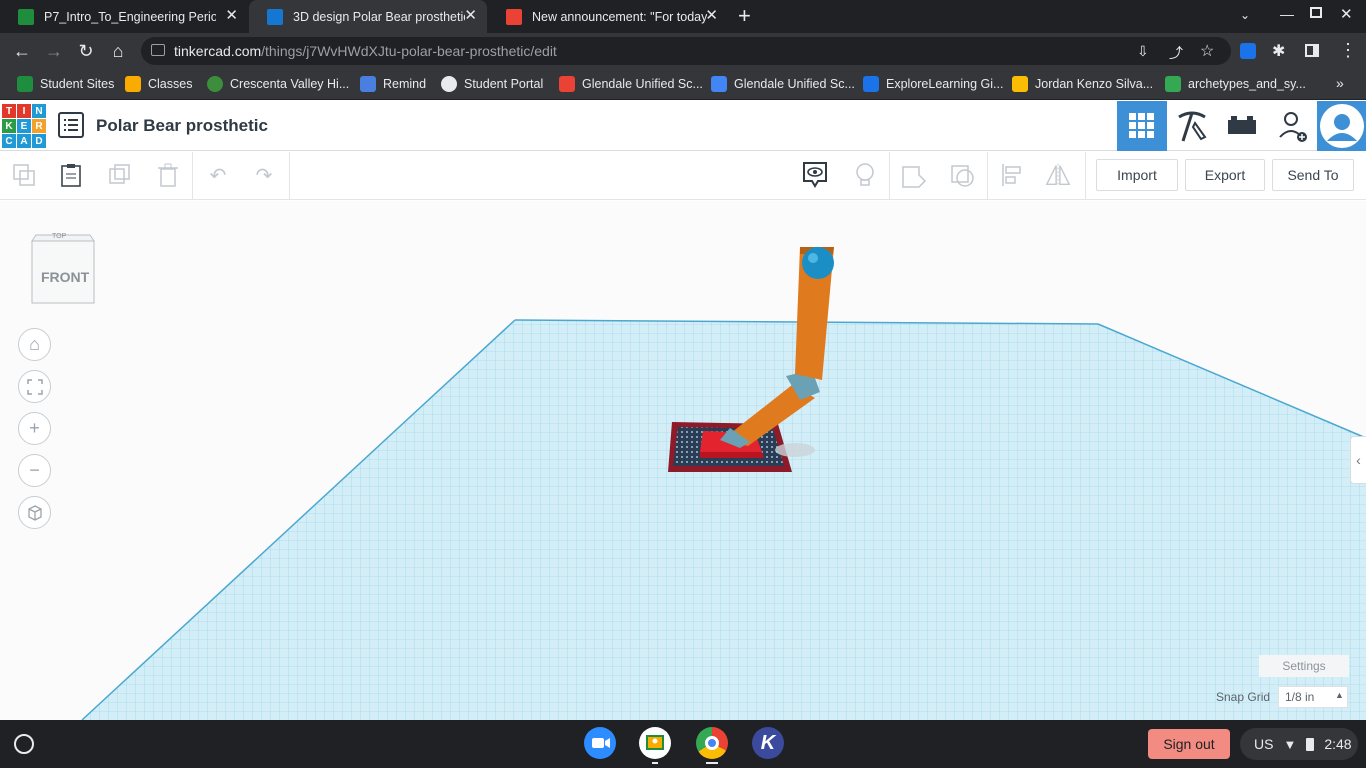 This screenshot has height=768, width=1366. Describe the element at coordinates (1312, 50) in the screenshot. I see `side-panel-icon` at that location.